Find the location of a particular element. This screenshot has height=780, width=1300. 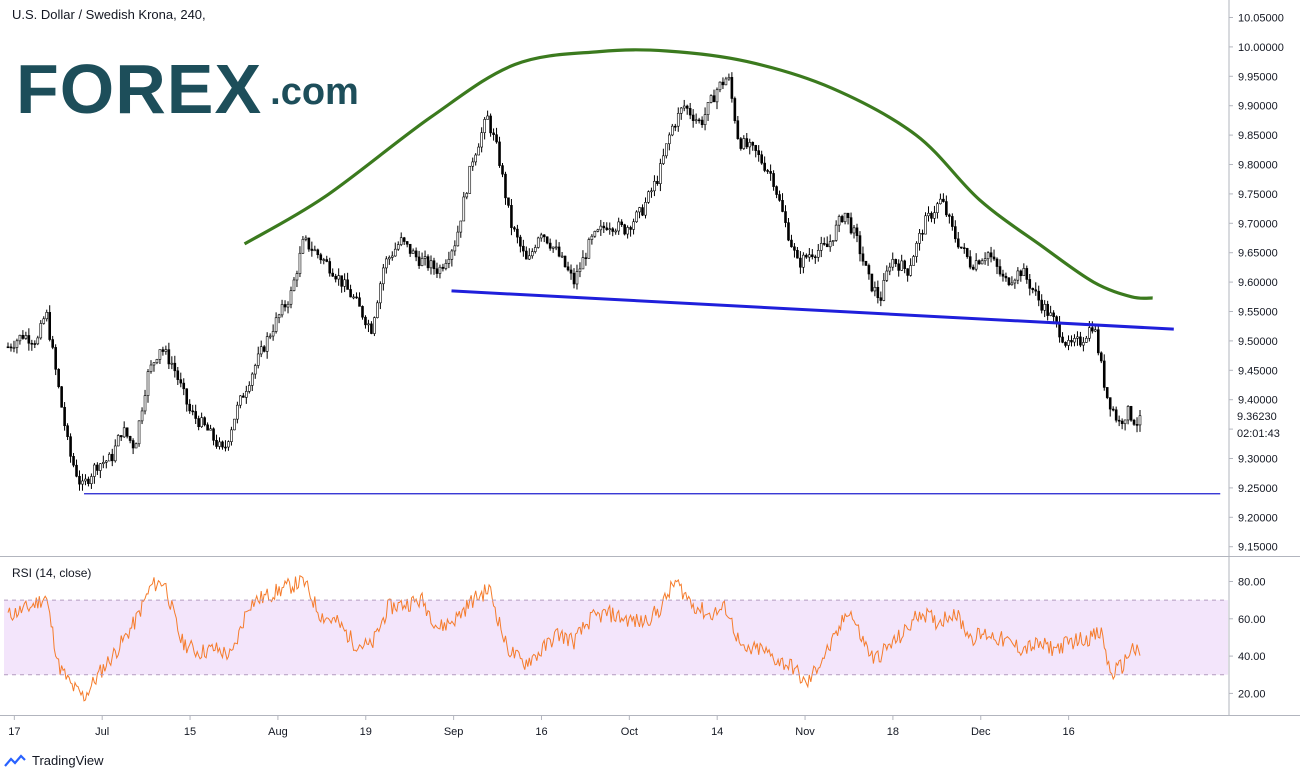

tradingview-branding: TradingView is located at coordinates (54, 760).